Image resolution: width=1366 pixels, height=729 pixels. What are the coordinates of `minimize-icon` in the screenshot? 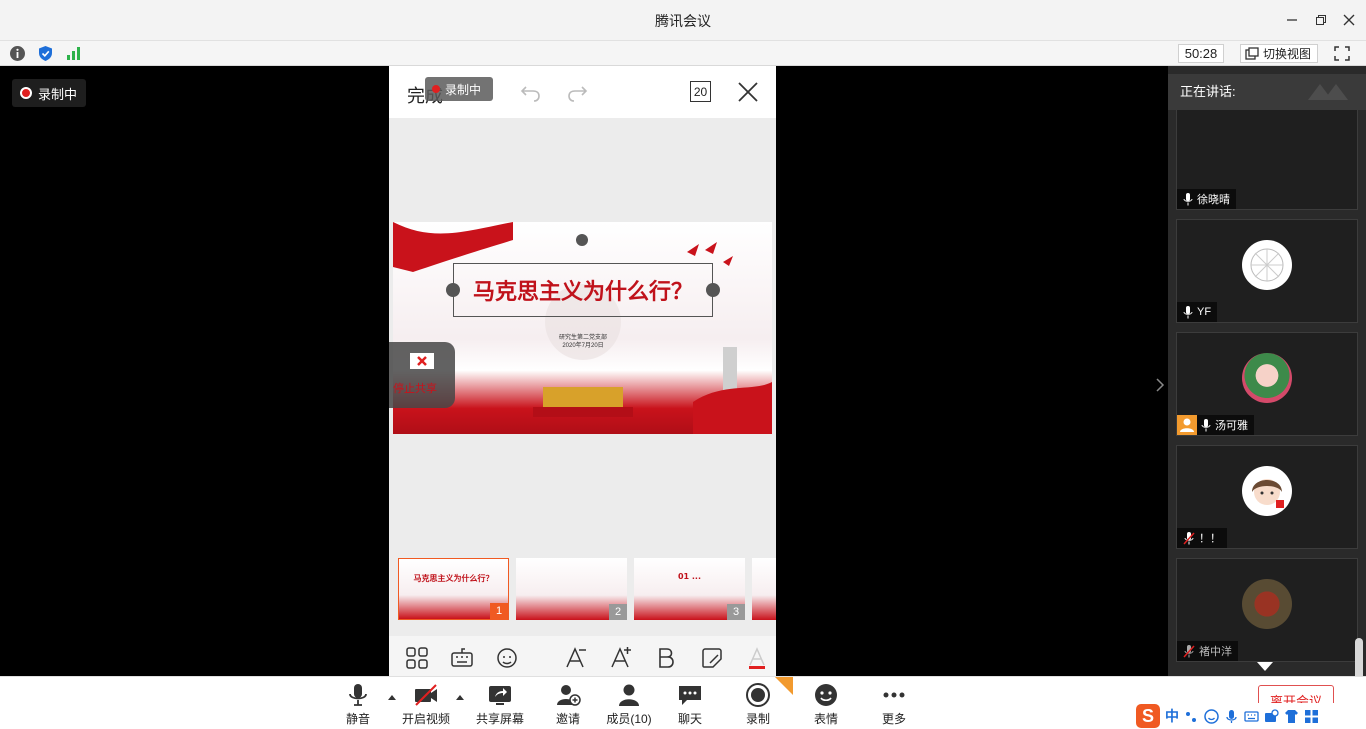 It's located at (1292, 20).